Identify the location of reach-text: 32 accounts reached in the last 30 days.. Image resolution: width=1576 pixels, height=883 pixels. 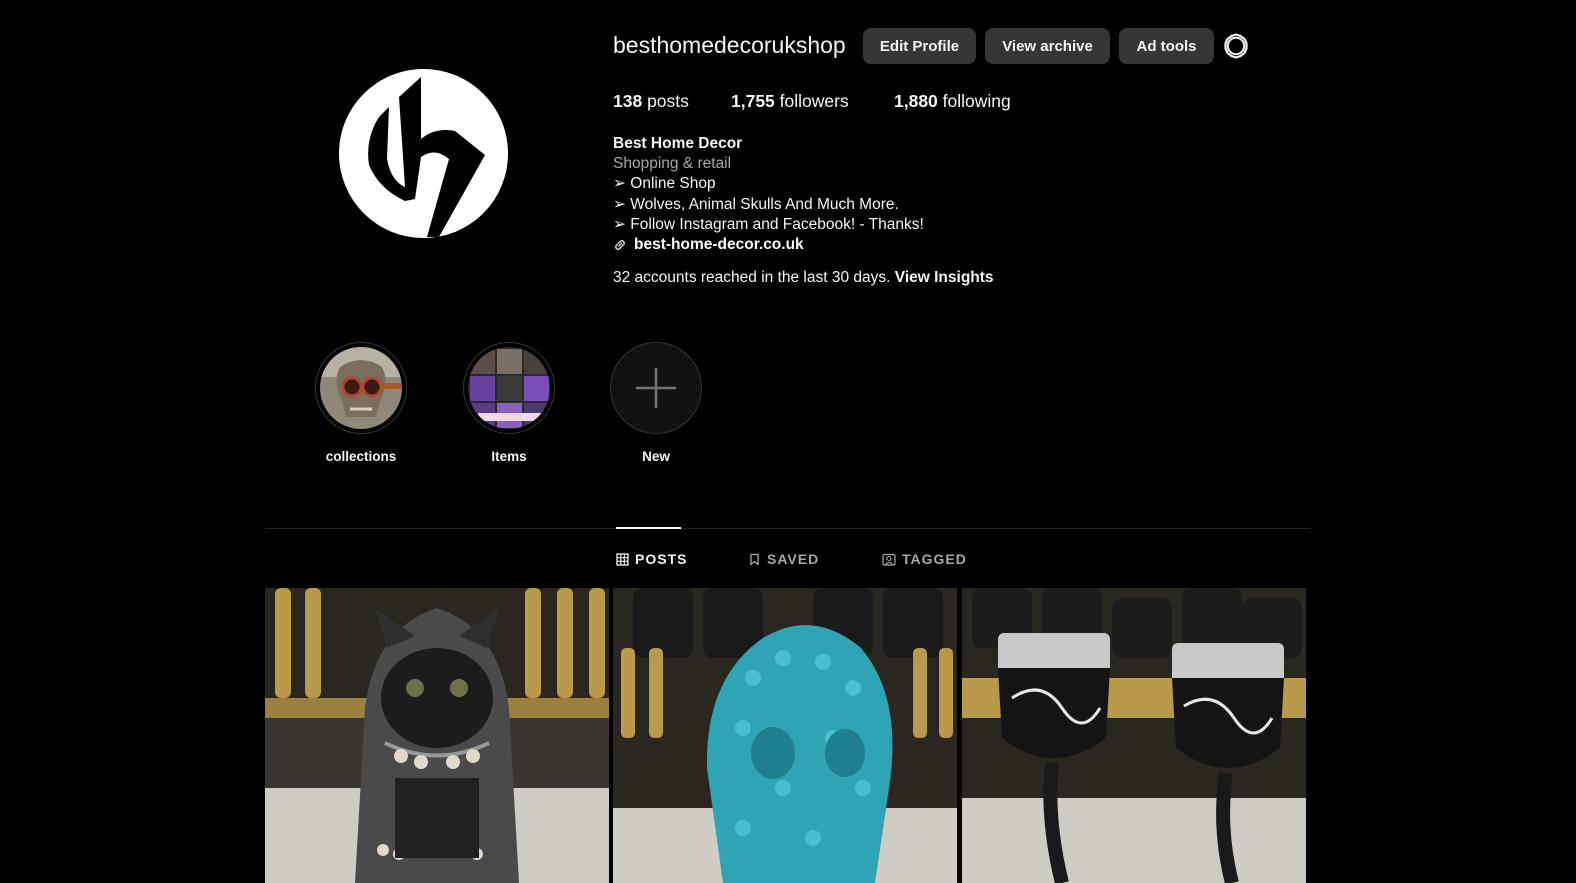
(752, 277).